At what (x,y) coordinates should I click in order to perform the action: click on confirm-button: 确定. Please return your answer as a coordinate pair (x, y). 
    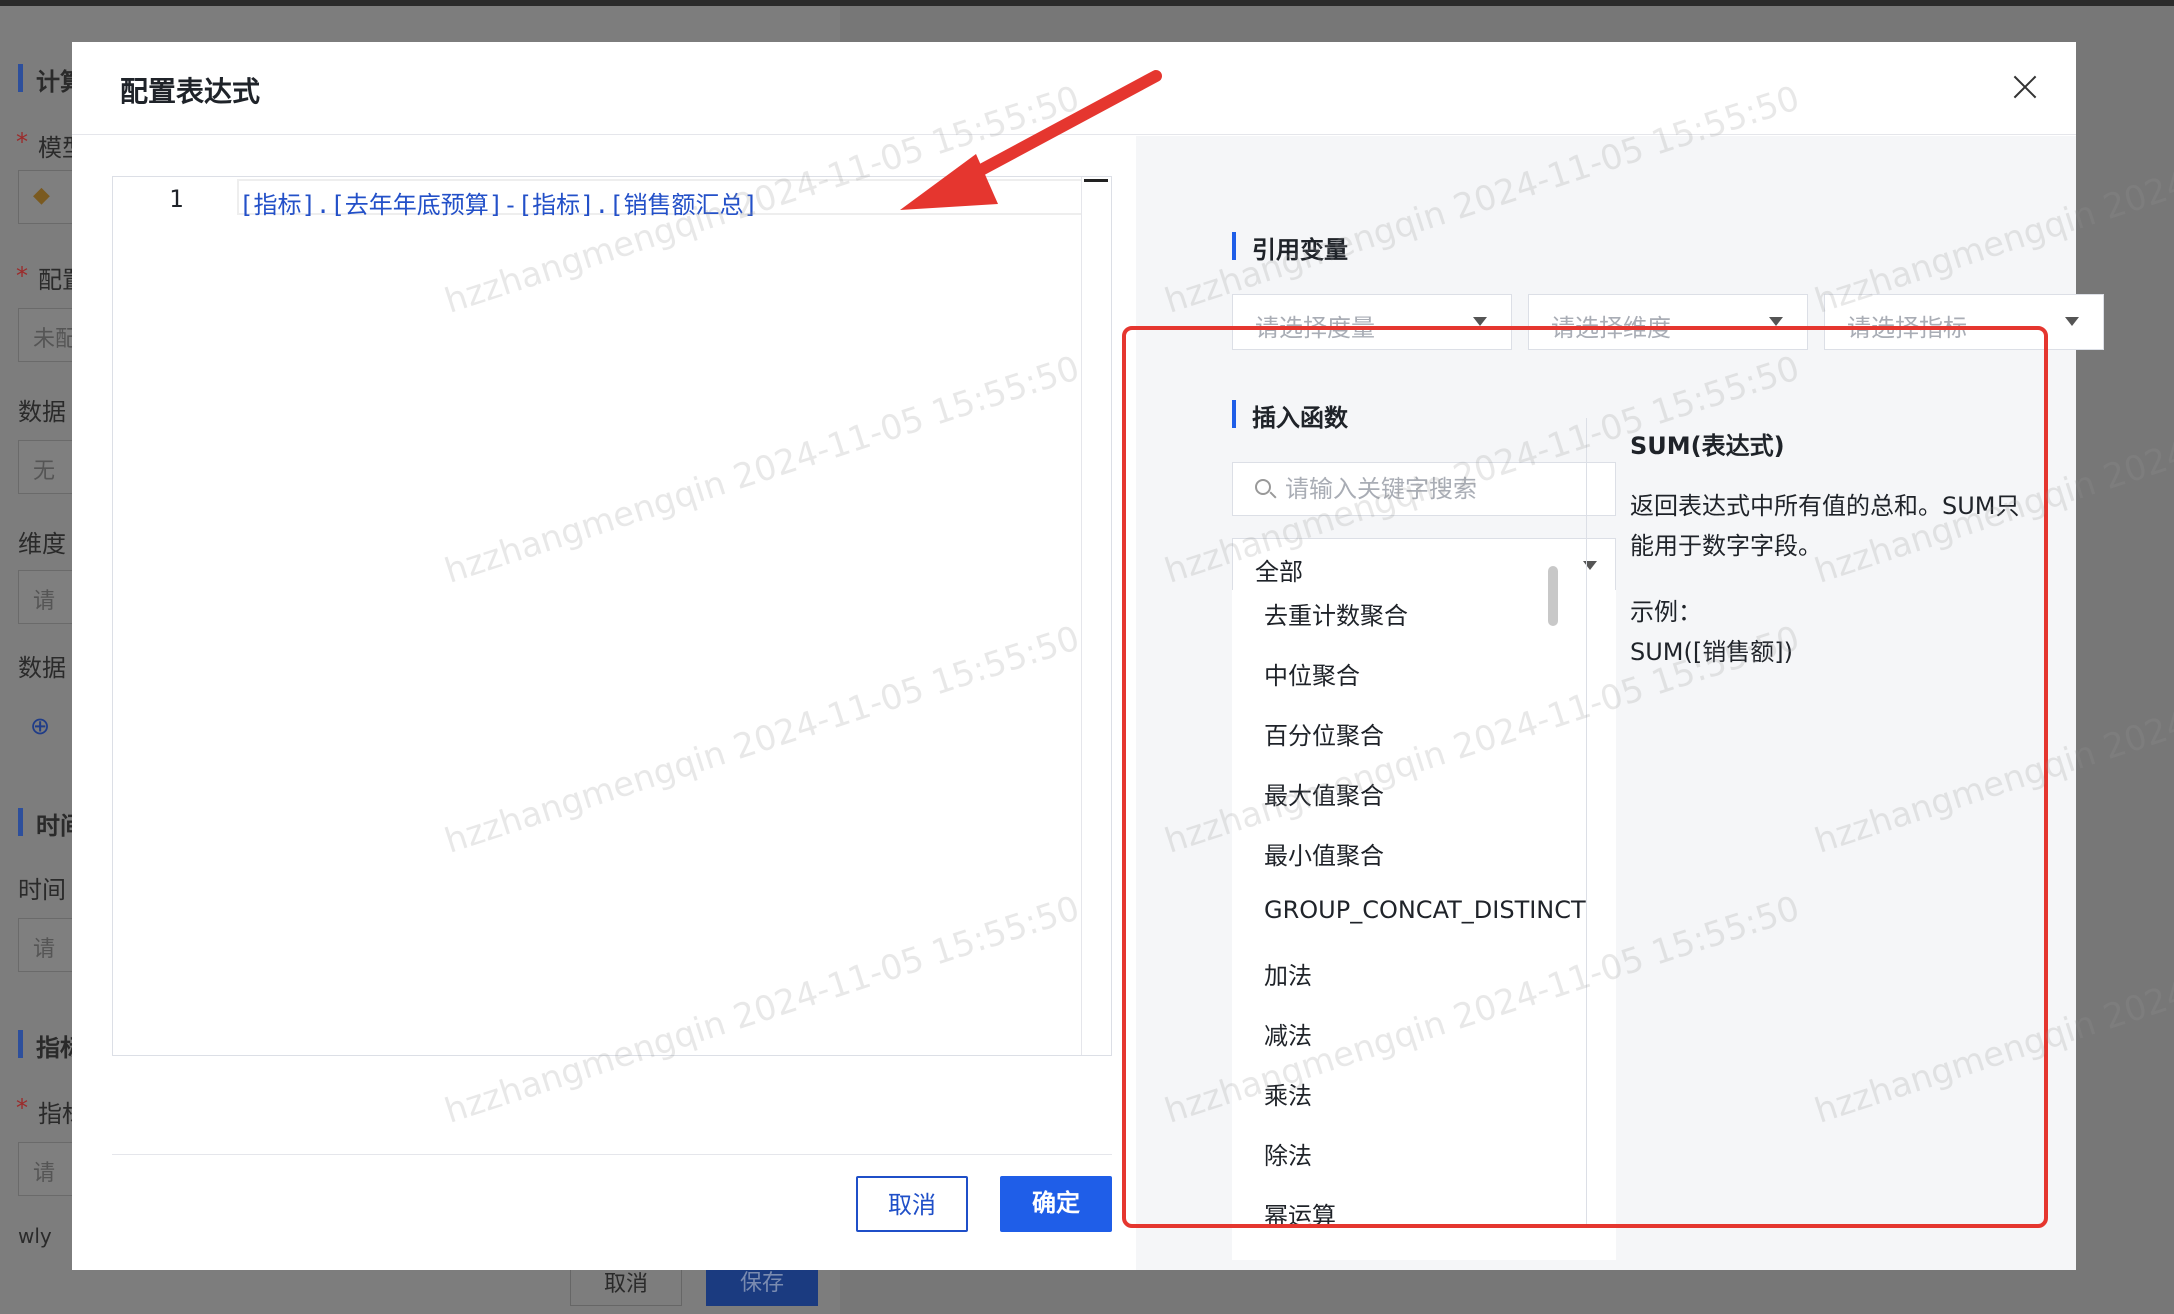
    Looking at the image, I should click on (1056, 1204).